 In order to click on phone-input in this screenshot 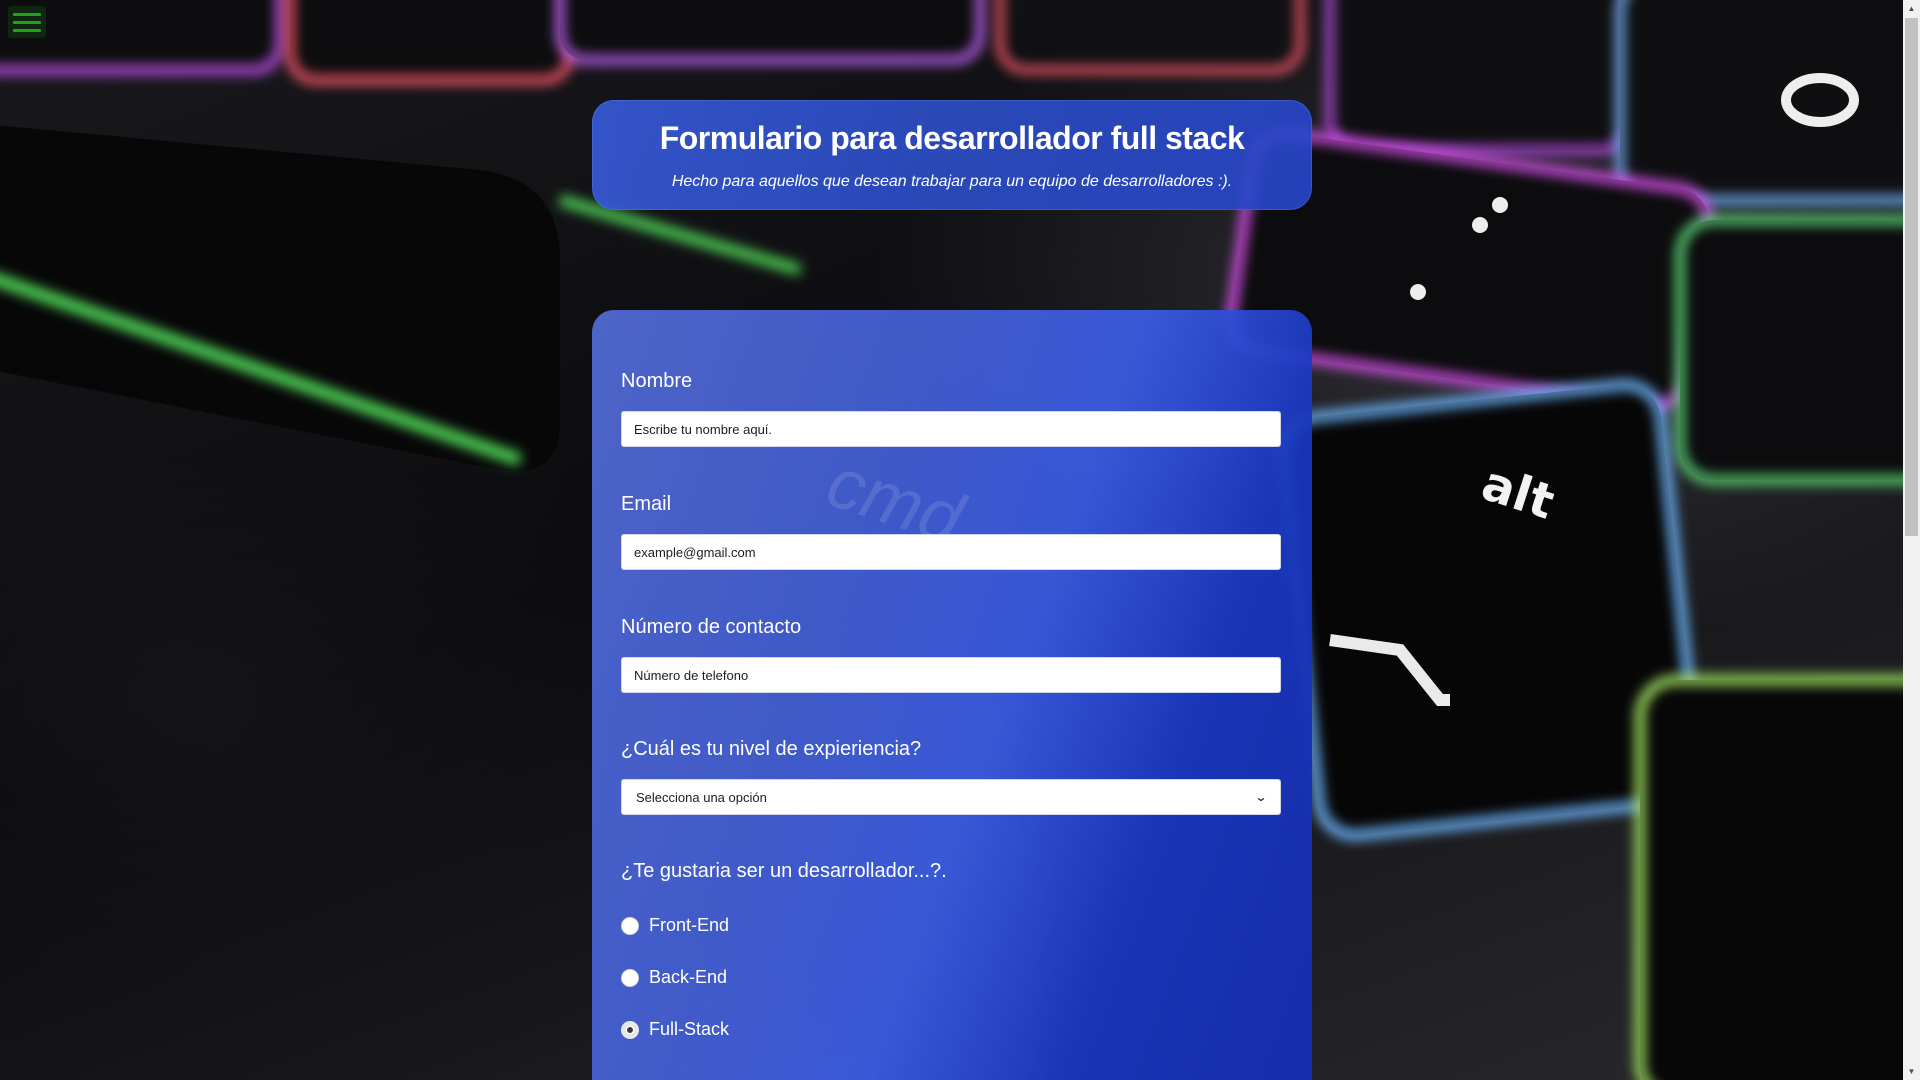, I will do `click(951, 675)`.